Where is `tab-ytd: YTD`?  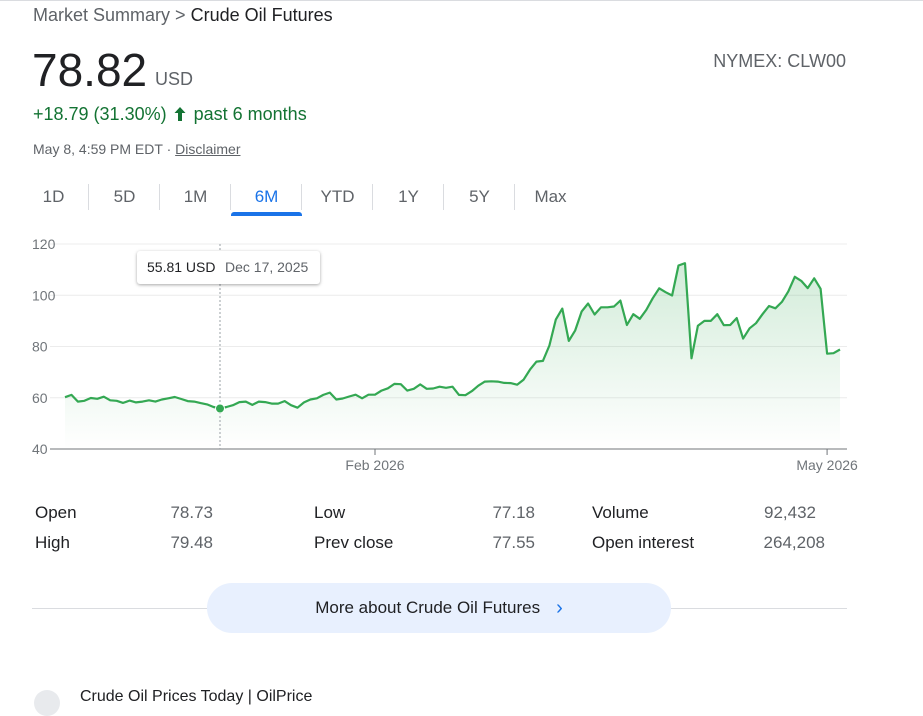
tab-ytd: YTD is located at coordinates (337, 197).